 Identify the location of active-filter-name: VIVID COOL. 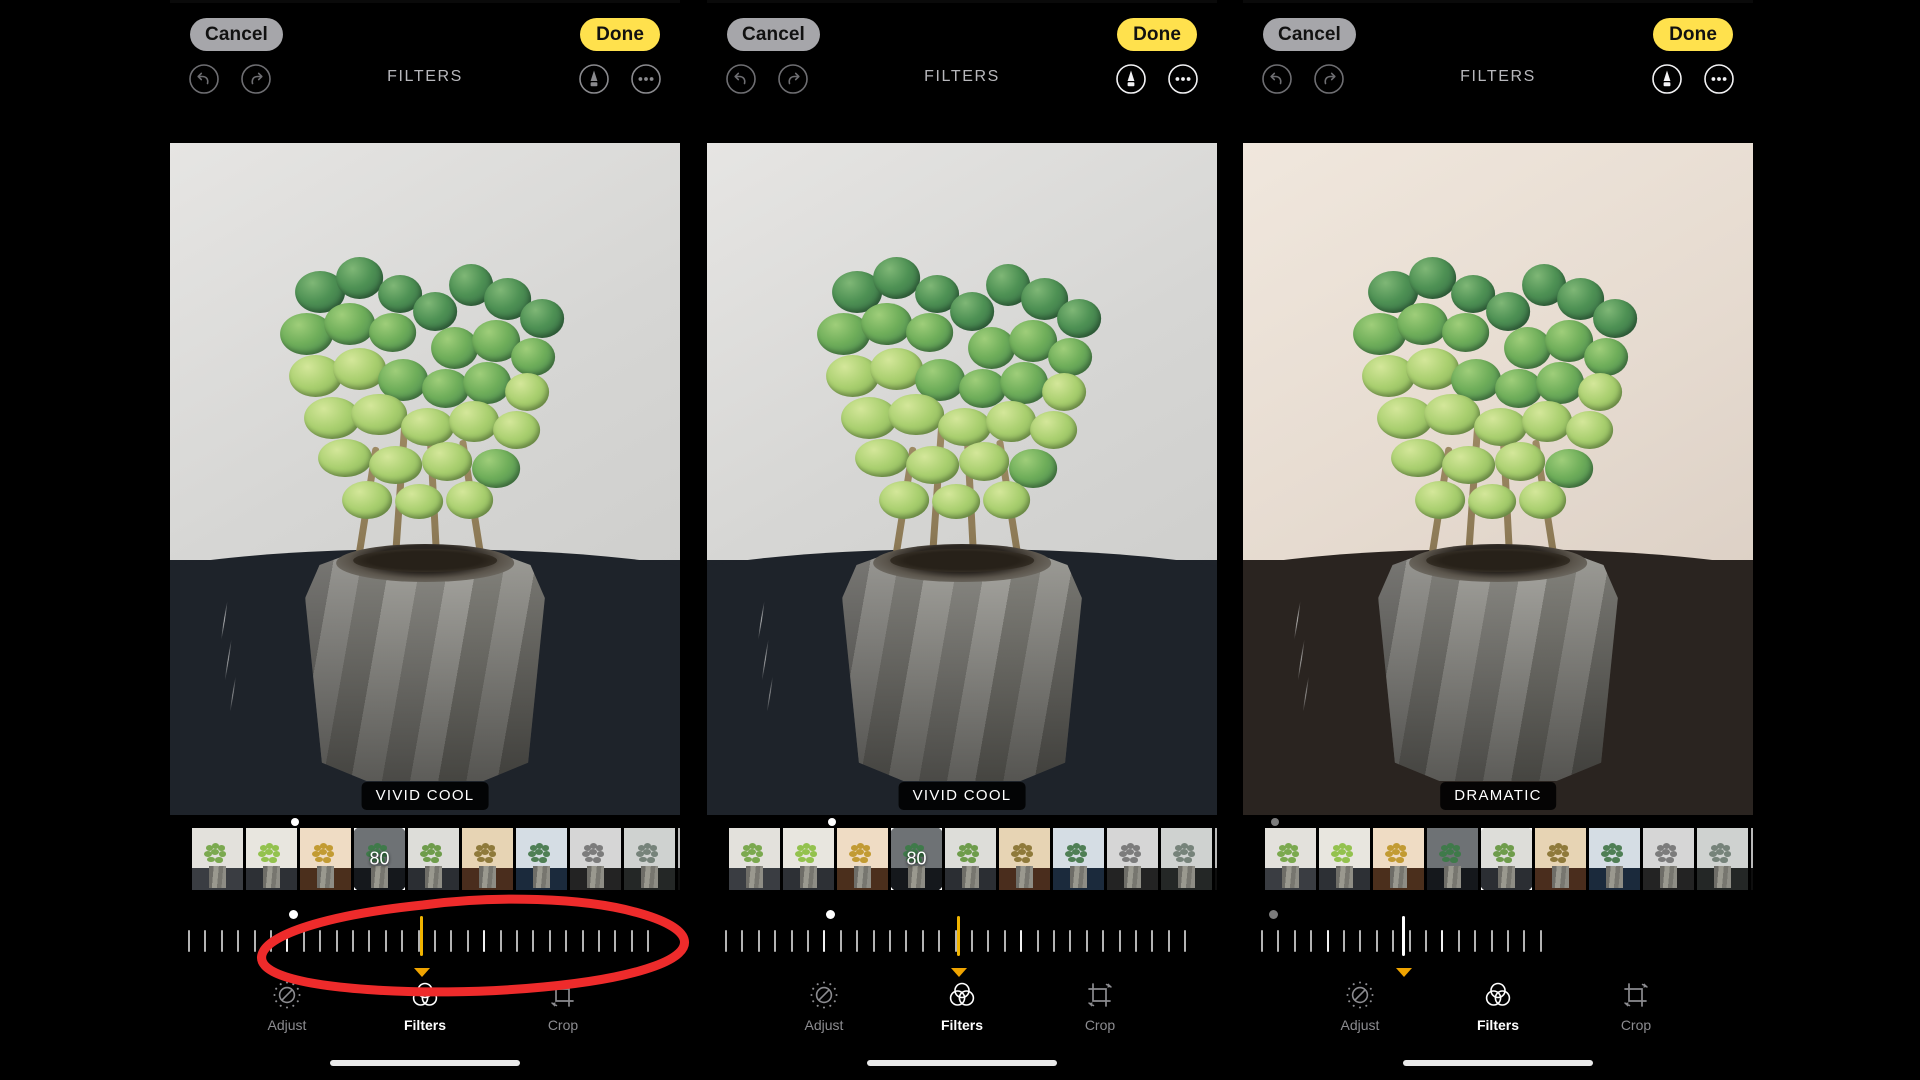
(962, 796).